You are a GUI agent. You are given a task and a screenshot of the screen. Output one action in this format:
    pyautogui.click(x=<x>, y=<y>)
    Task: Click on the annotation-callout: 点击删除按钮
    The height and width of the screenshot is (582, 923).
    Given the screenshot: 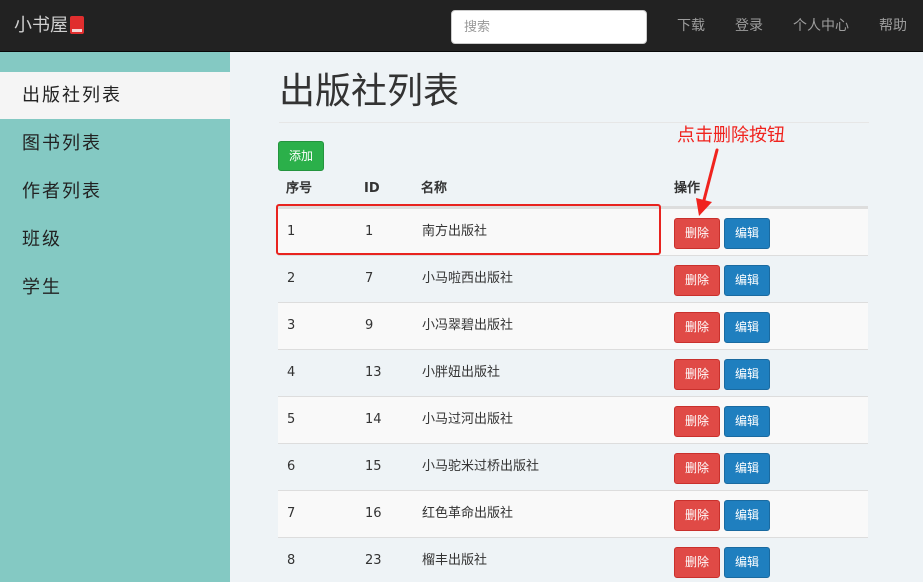 What is the action you would take?
    pyautogui.click(x=731, y=135)
    